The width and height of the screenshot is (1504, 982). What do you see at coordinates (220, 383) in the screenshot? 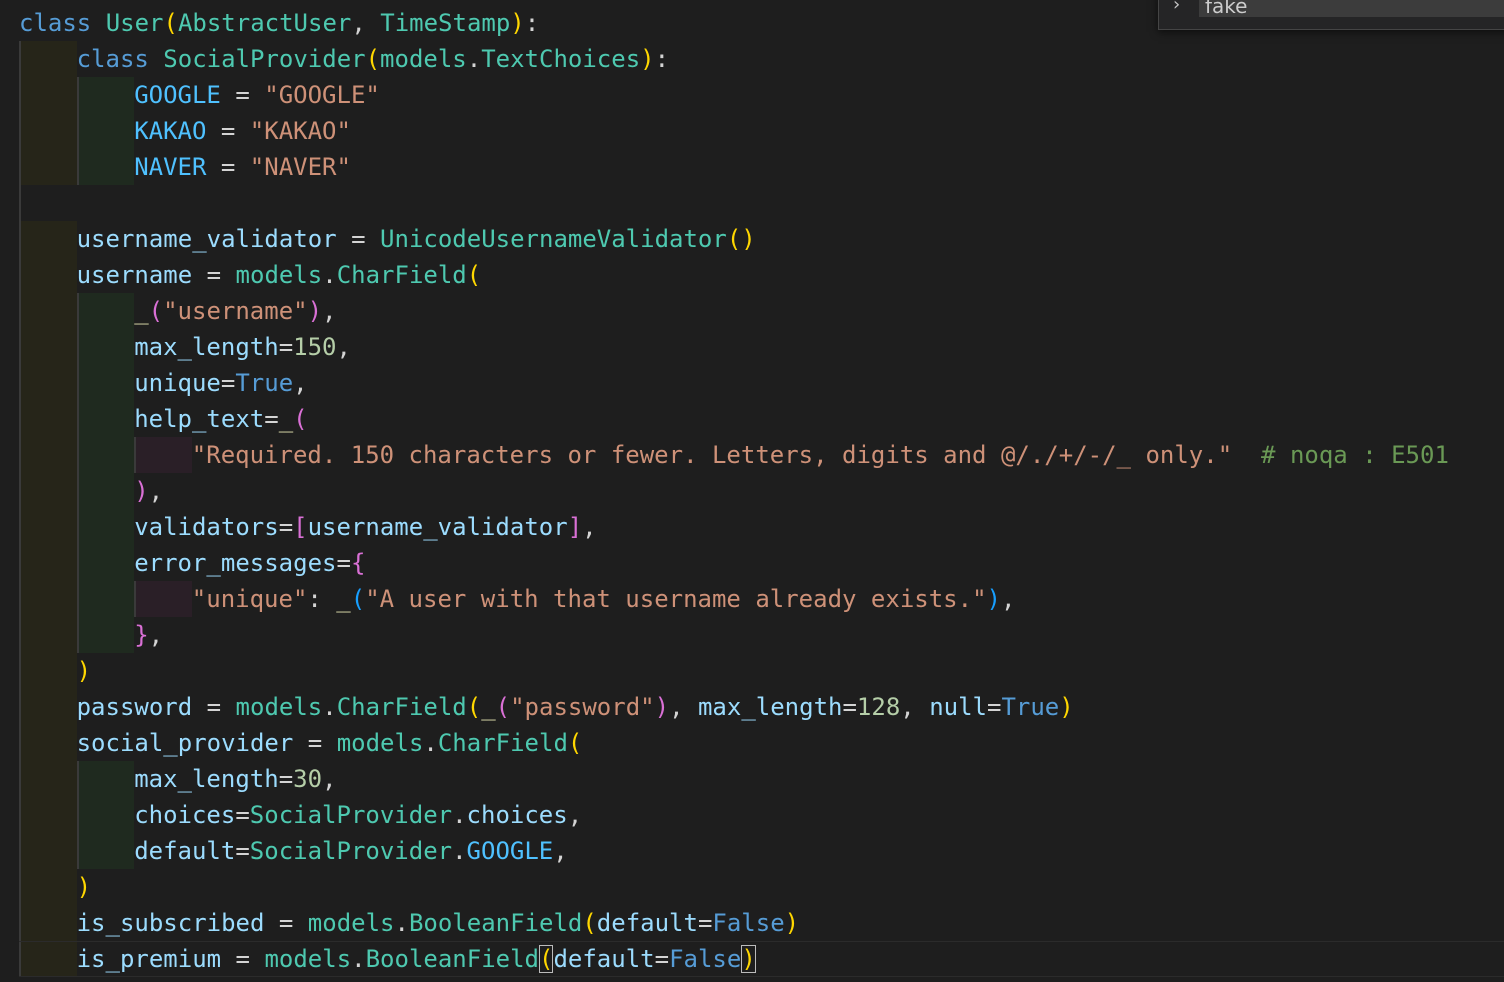
I see `code-text: unique=True,` at bounding box center [220, 383].